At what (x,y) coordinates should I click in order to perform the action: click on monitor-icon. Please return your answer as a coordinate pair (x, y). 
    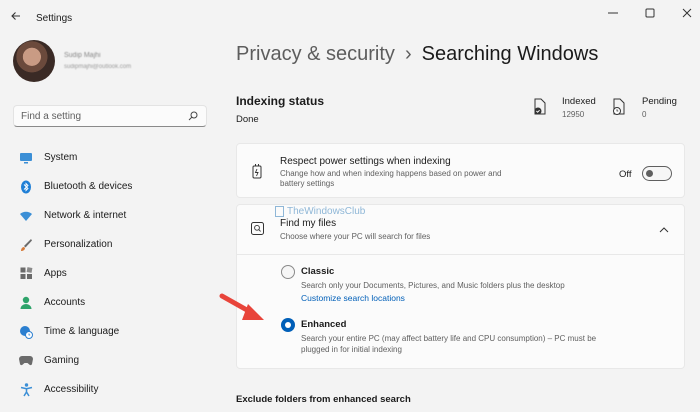
    Looking at the image, I should click on (26, 158).